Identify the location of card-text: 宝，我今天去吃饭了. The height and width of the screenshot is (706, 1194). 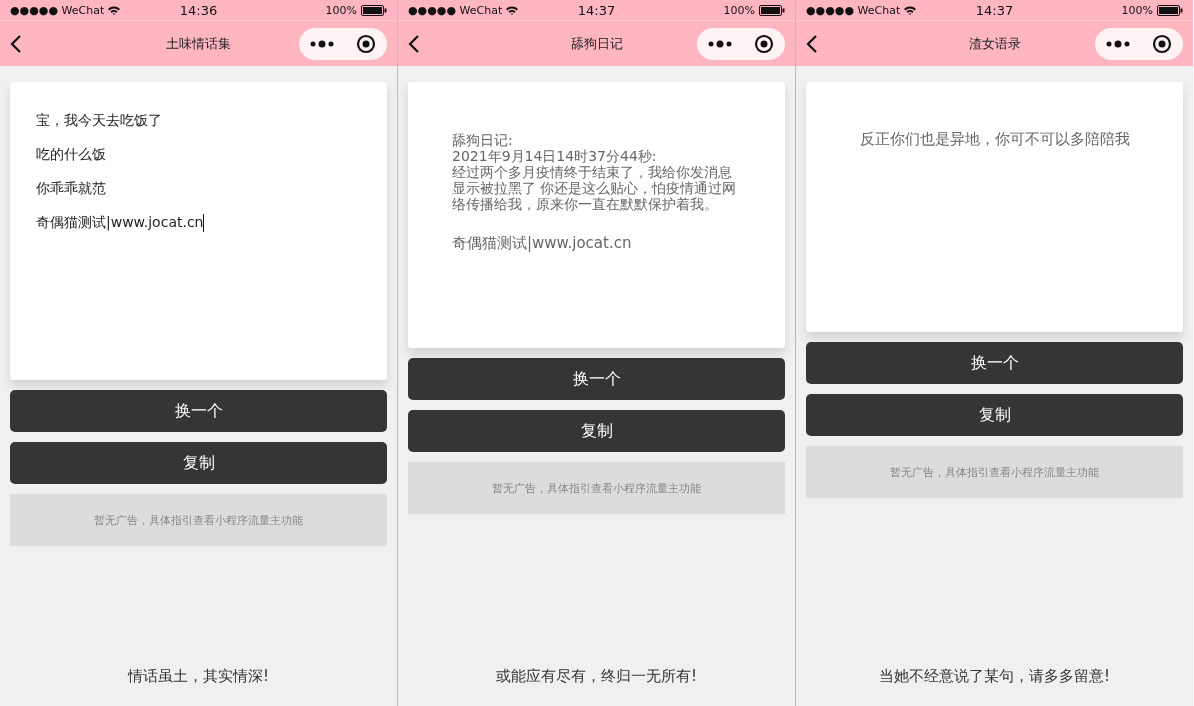
(99, 121).